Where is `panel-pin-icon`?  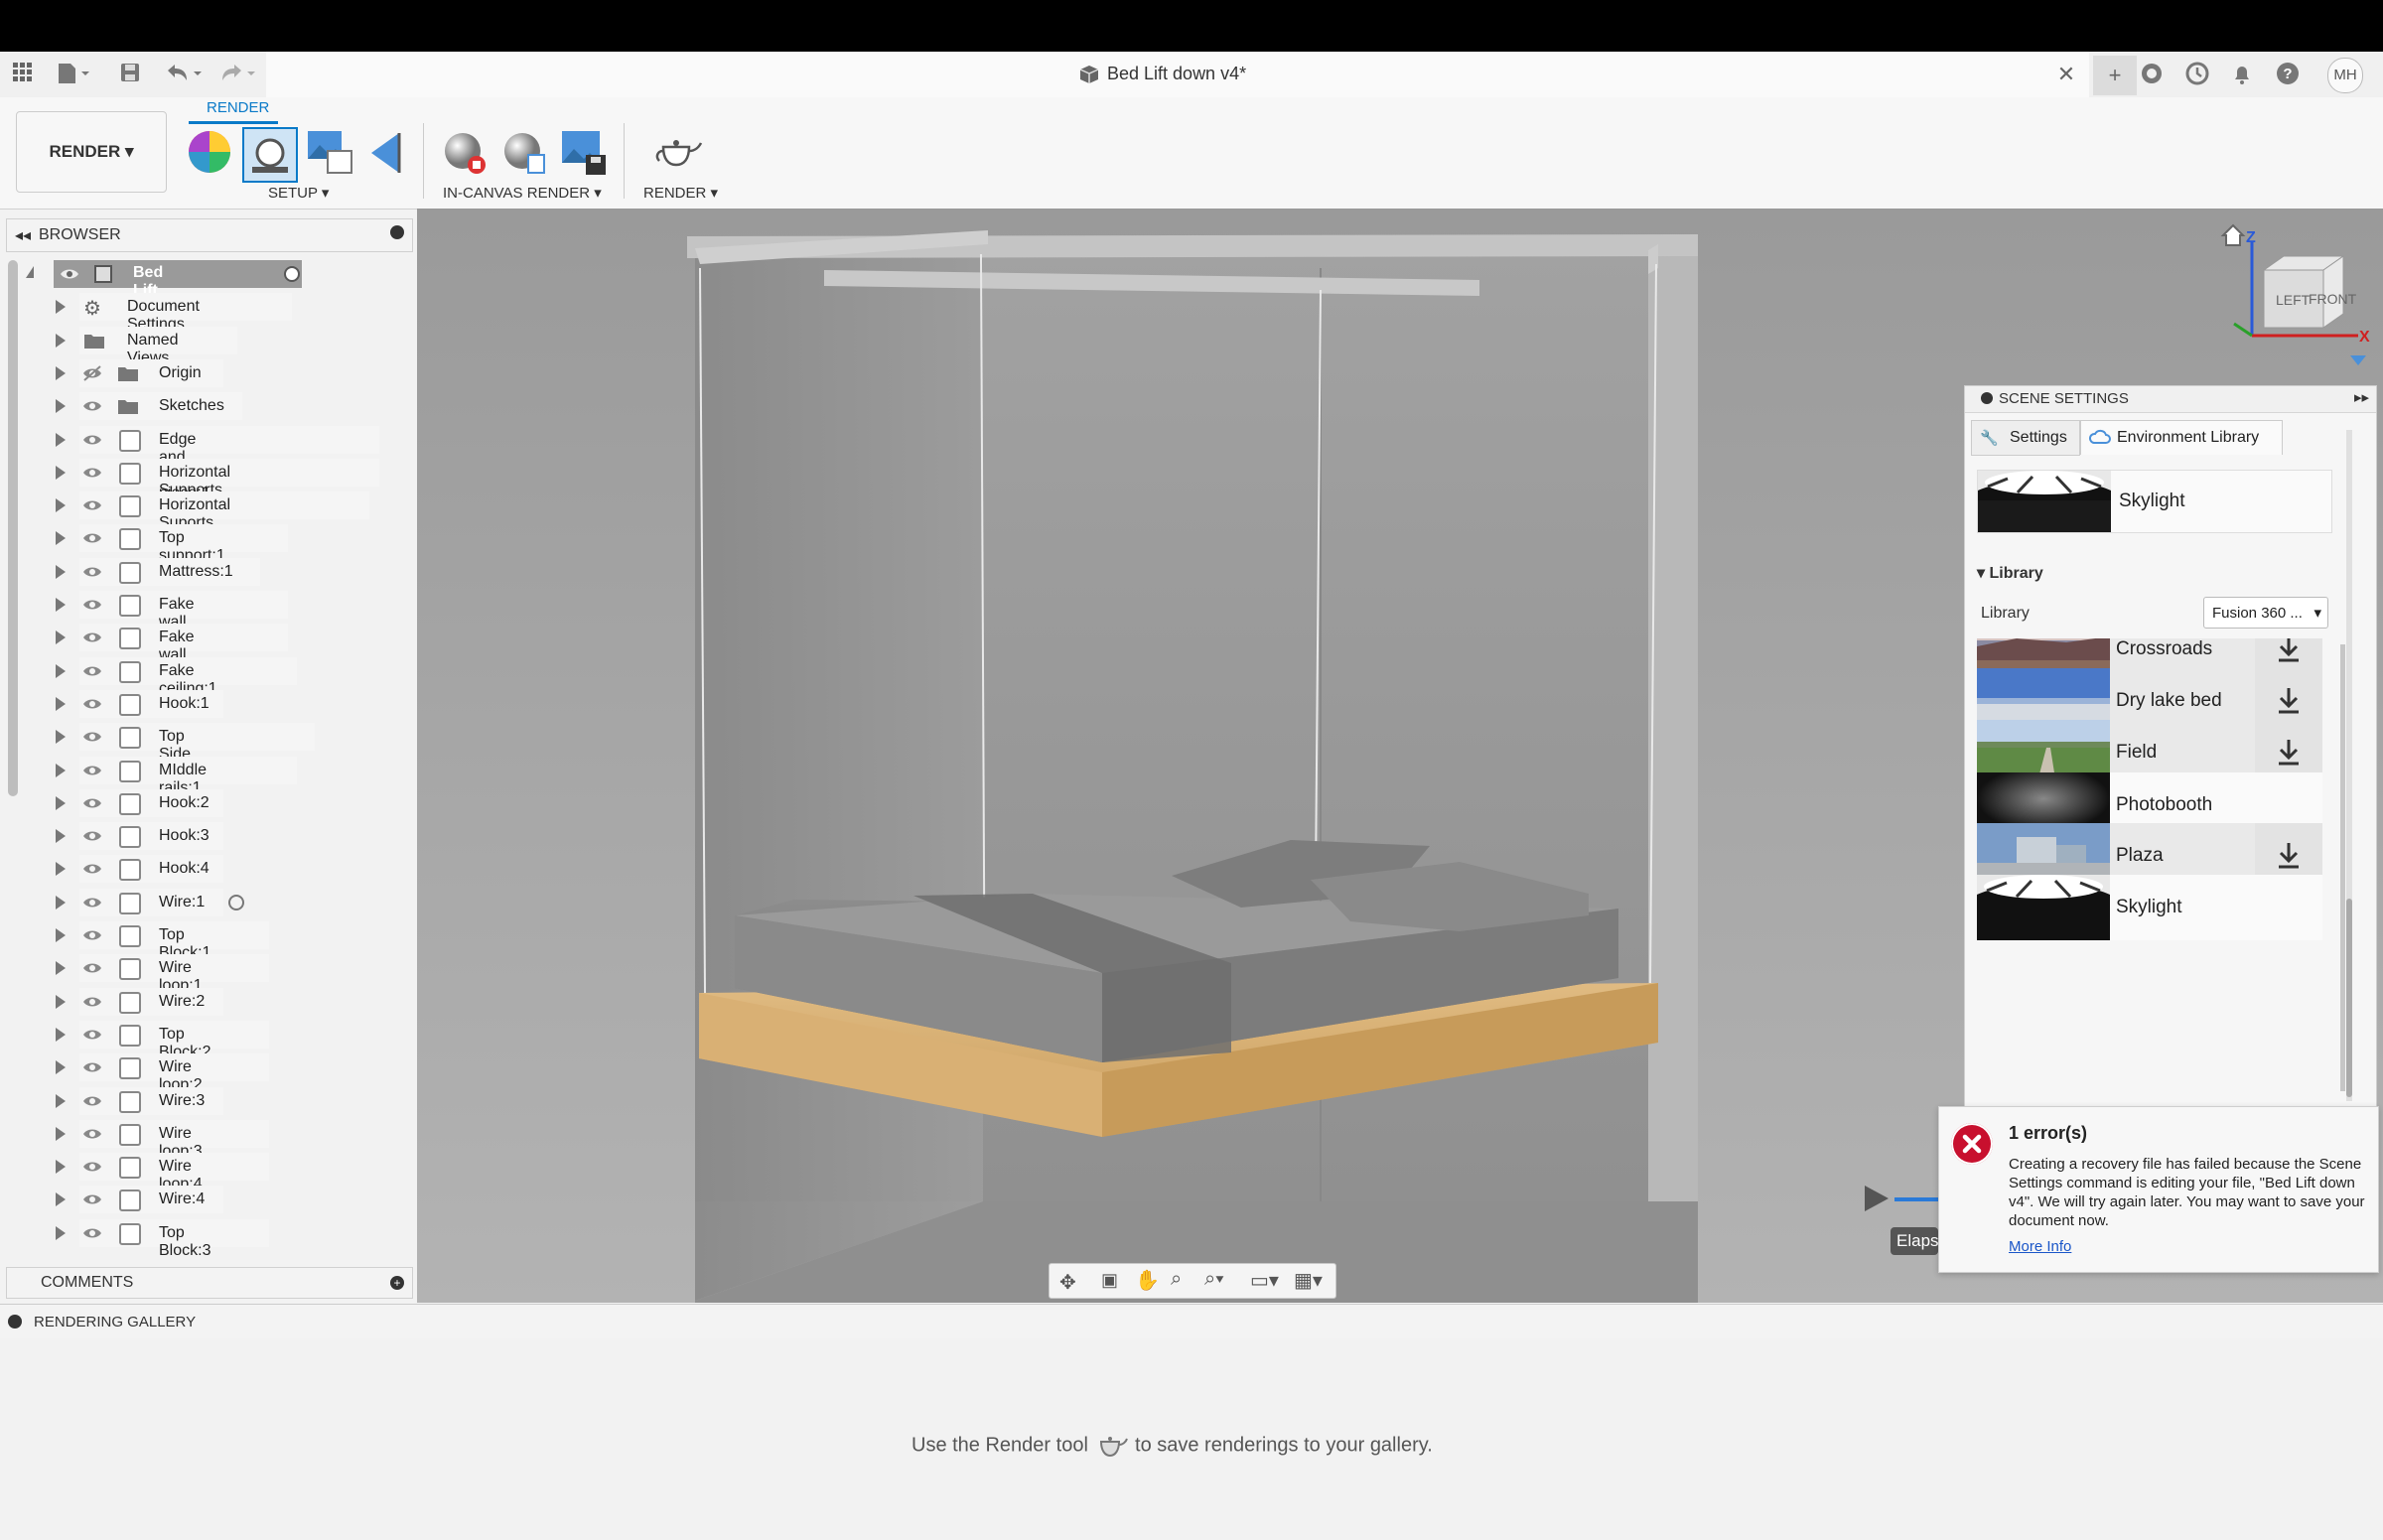 panel-pin-icon is located at coordinates (397, 232).